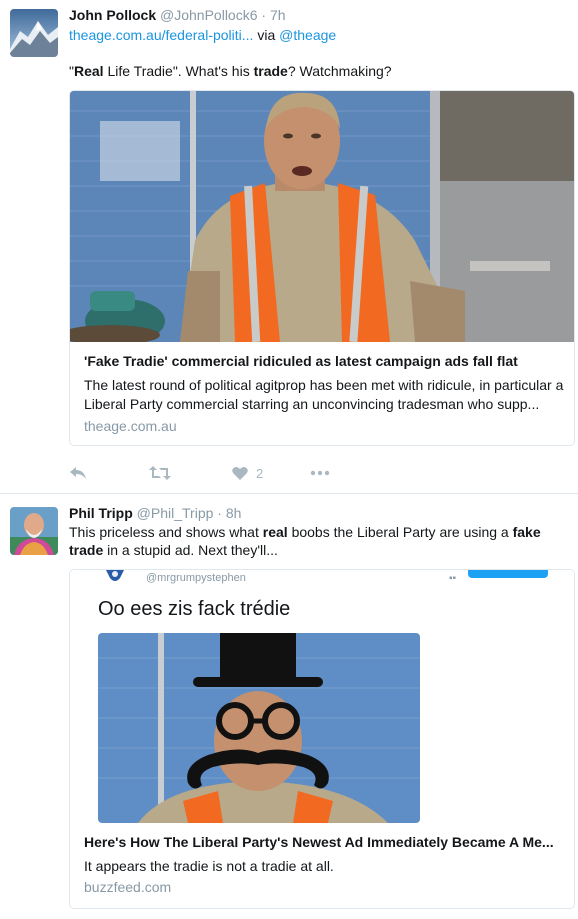 Image resolution: width=578 pixels, height=919 pixels. What do you see at coordinates (219, 473) in the screenshot?
I see `tweet-actions: 2` at bounding box center [219, 473].